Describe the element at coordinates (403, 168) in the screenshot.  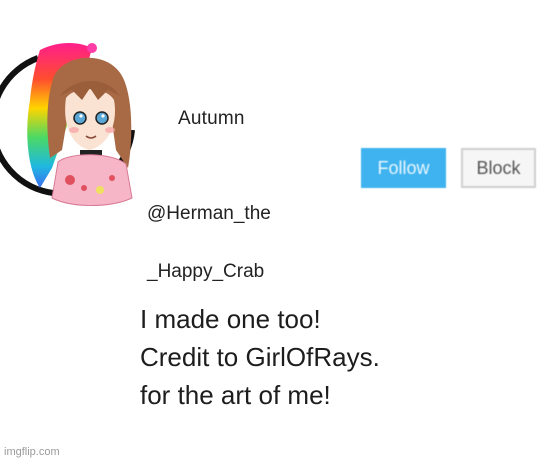
I see `follow-button: Follow` at that location.